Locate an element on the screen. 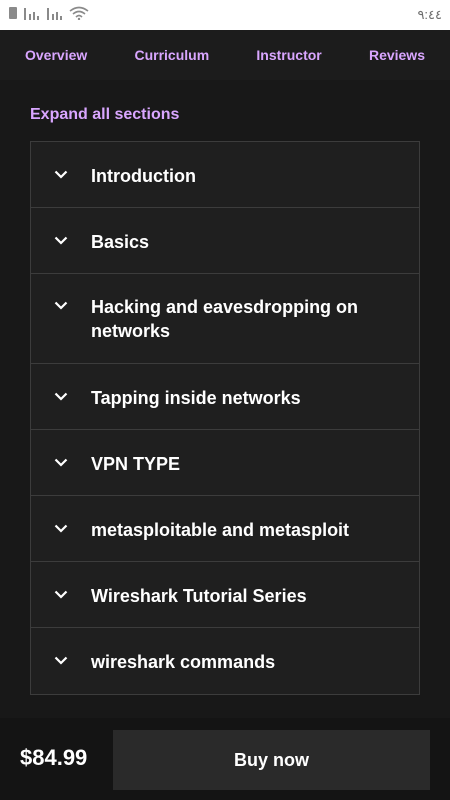  section-title: metasploitable and metasploit is located at coordinates (220, 530).